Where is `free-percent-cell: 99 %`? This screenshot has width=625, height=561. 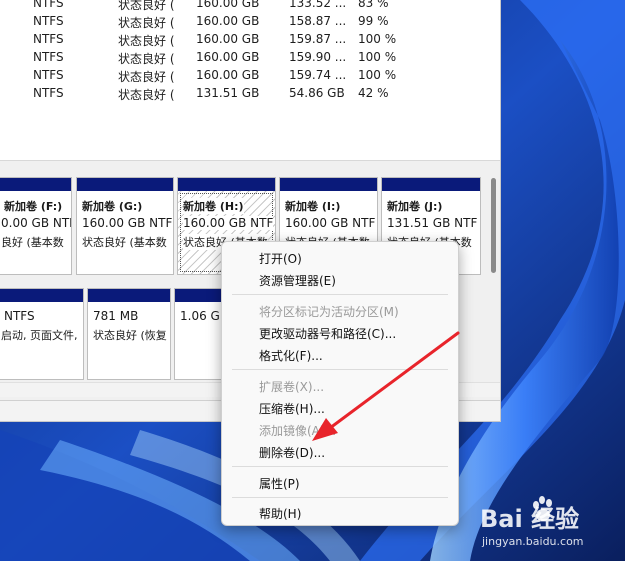
free-percent-cell: 99 % is located at coordinates (373, 21).